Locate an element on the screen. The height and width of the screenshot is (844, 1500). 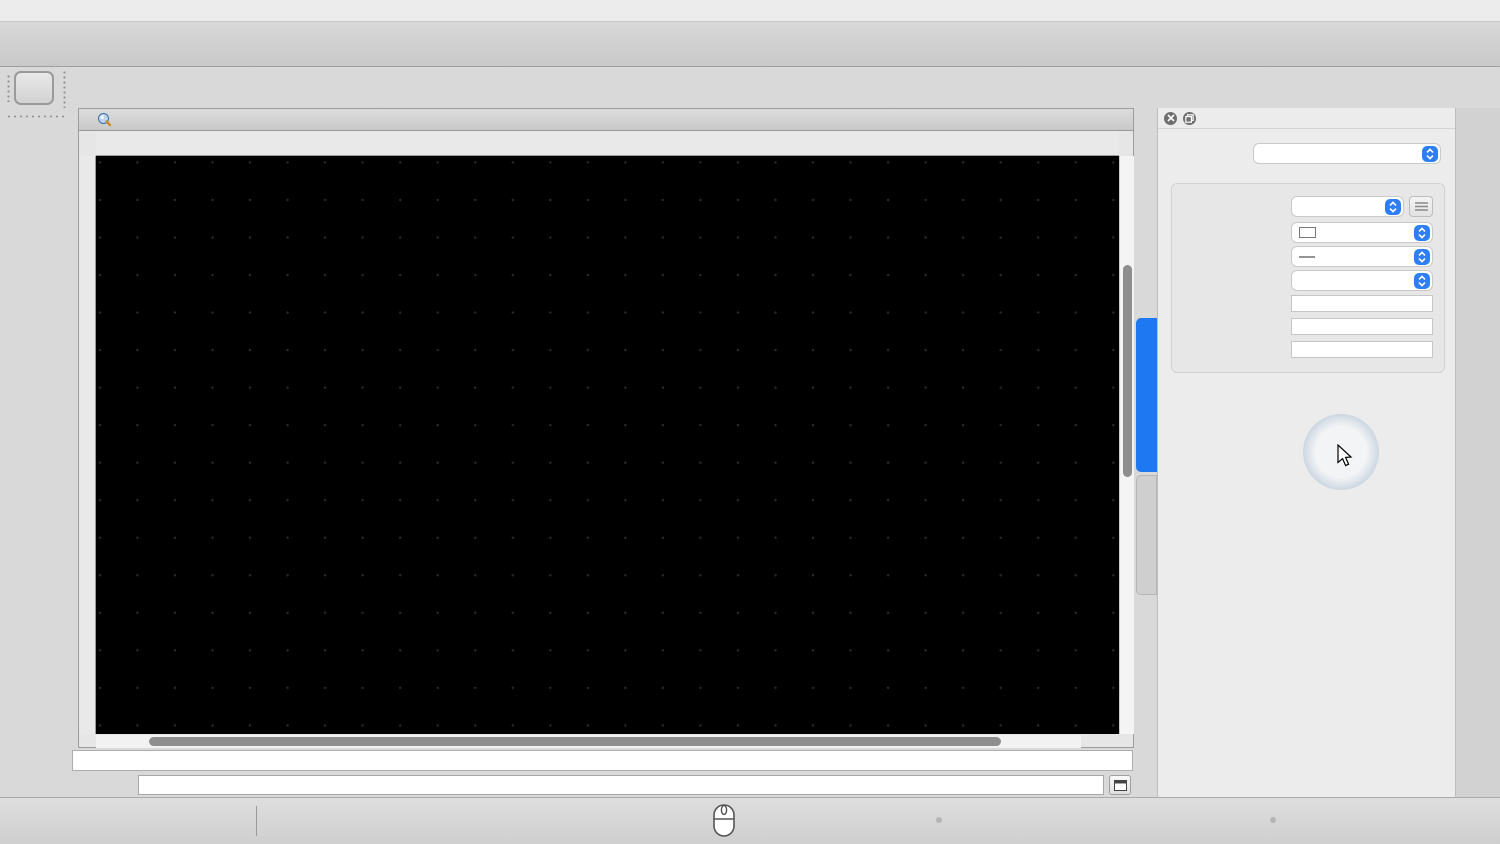
line-width-dropdown is located at coordinates (1362, 256).